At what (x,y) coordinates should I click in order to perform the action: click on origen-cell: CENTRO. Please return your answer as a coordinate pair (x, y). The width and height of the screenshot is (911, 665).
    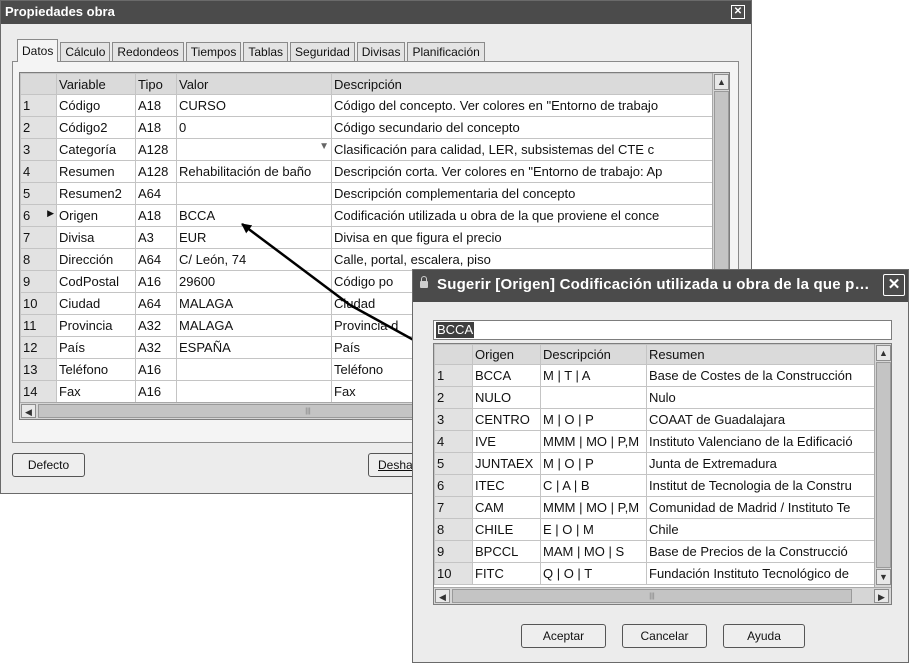
    Looking at the image, I should click on (506, 419).